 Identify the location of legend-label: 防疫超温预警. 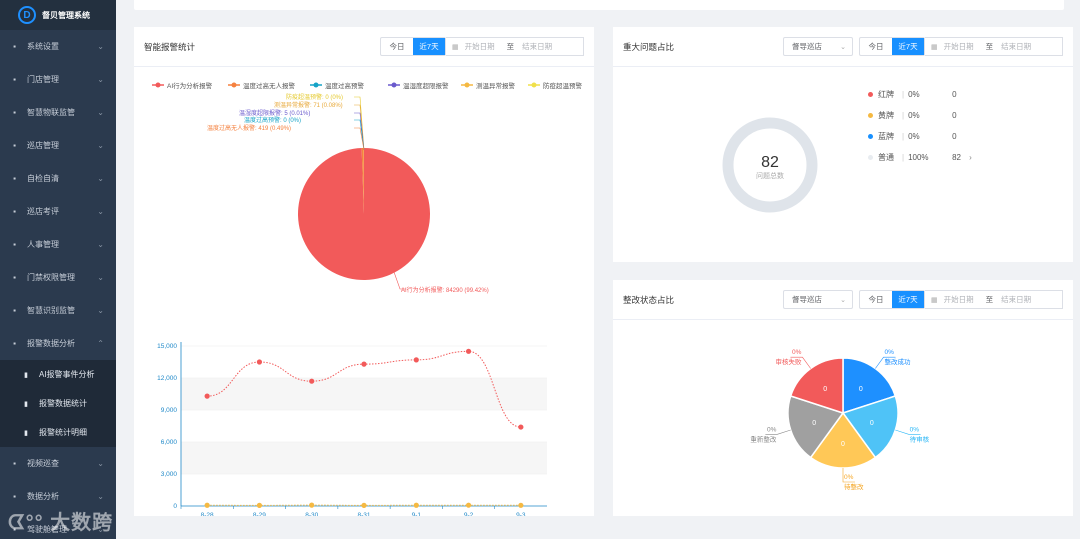
(563, 85).